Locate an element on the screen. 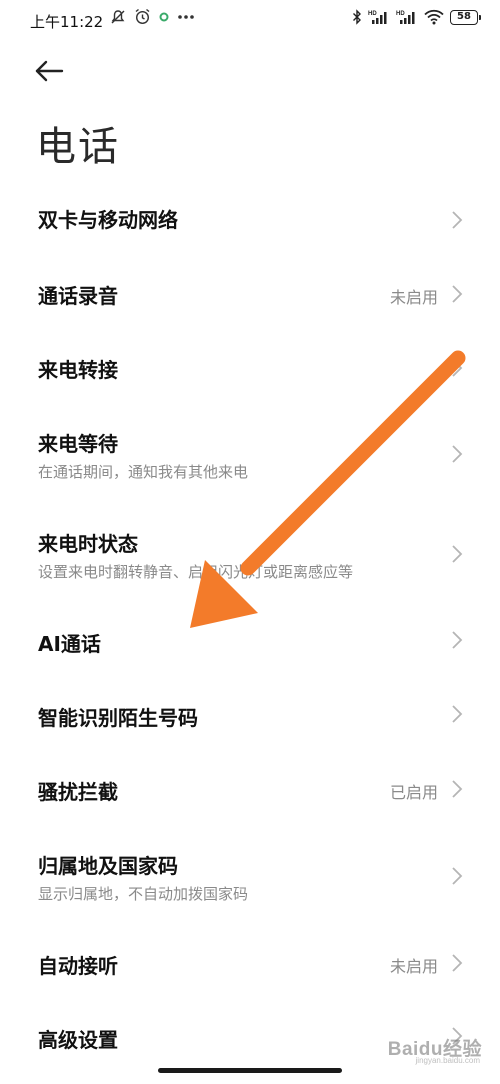  status-left-icons is located at coordinates (152, 16).